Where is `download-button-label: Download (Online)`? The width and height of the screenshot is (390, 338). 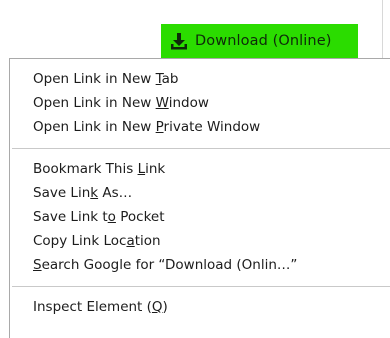
download-button-label: Download (Online) is located at coordinates (263, 41).